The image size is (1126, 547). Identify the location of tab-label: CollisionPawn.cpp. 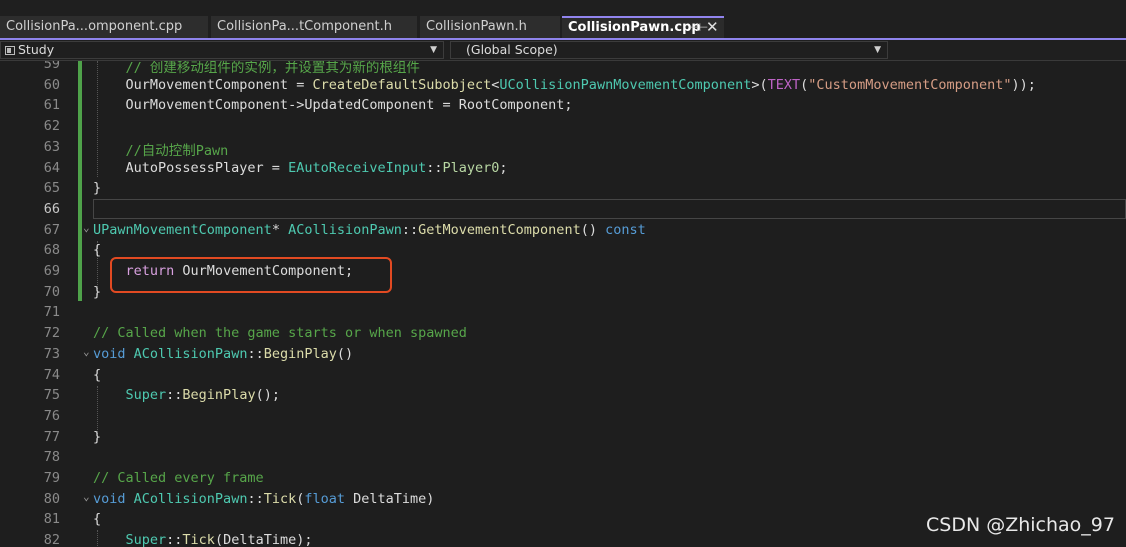
(634, 27).